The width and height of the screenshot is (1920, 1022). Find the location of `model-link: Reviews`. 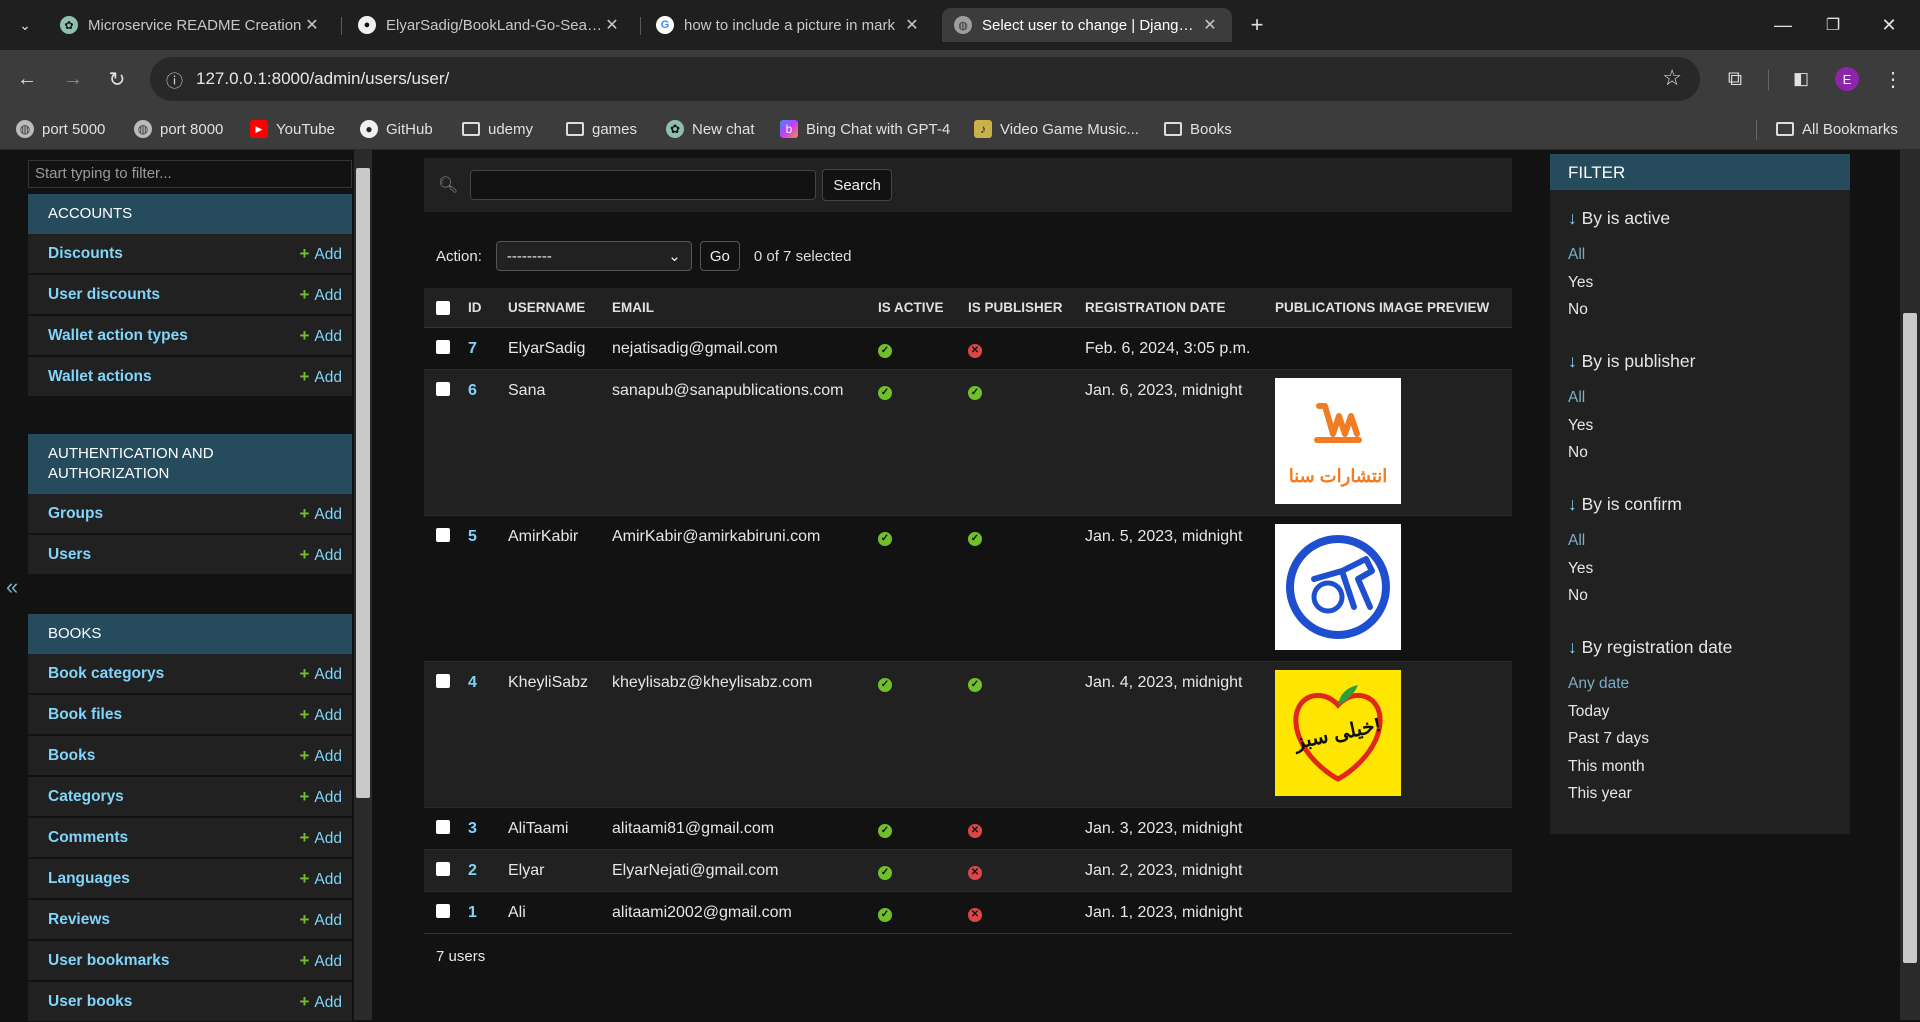

model-link: Reviews is located at coordinates (173, 920).